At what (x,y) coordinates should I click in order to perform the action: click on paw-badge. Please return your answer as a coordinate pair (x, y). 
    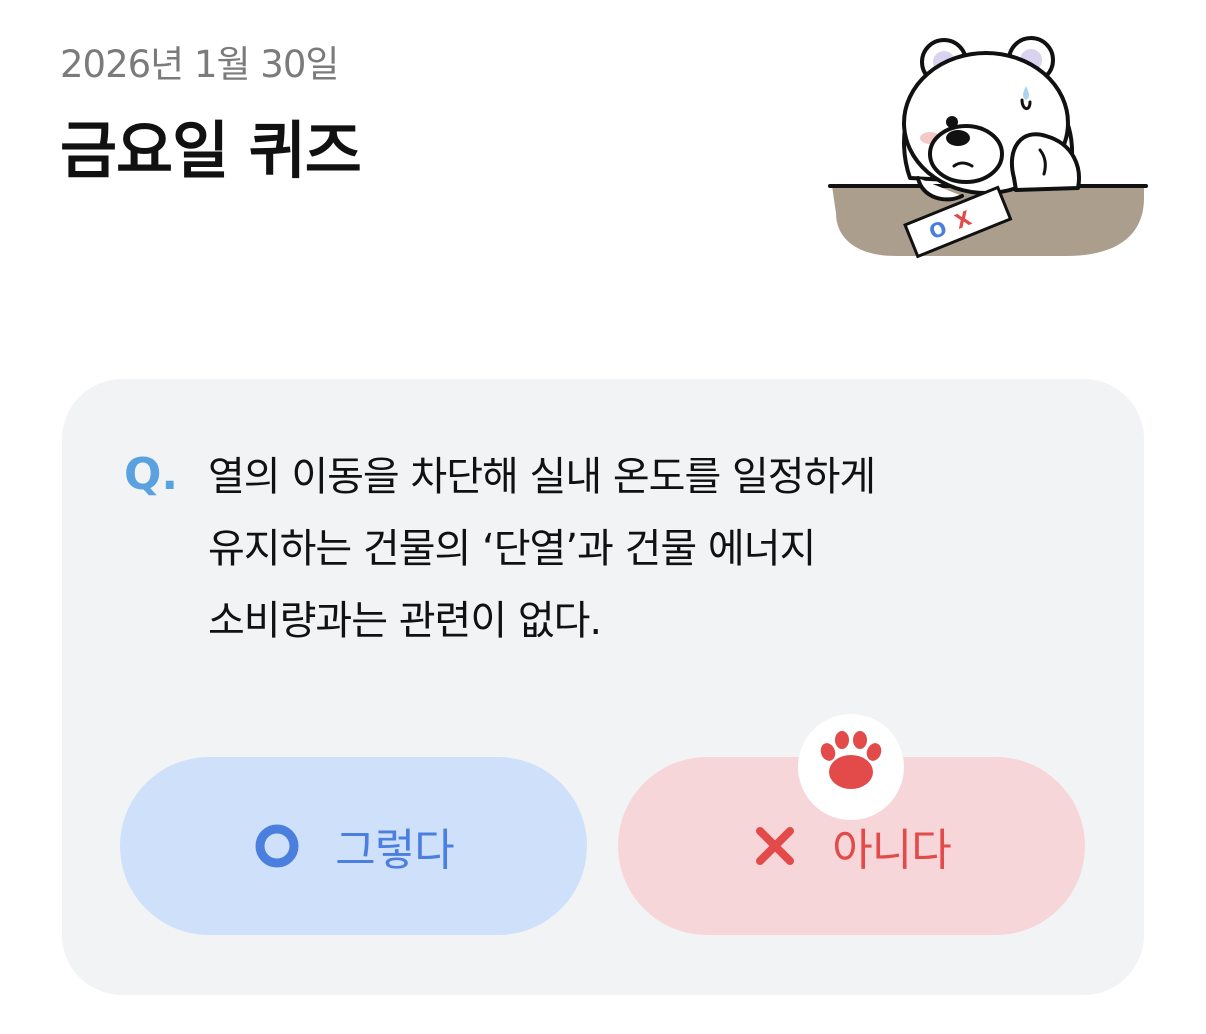
    Looking at the image, I should click on (851, 767).